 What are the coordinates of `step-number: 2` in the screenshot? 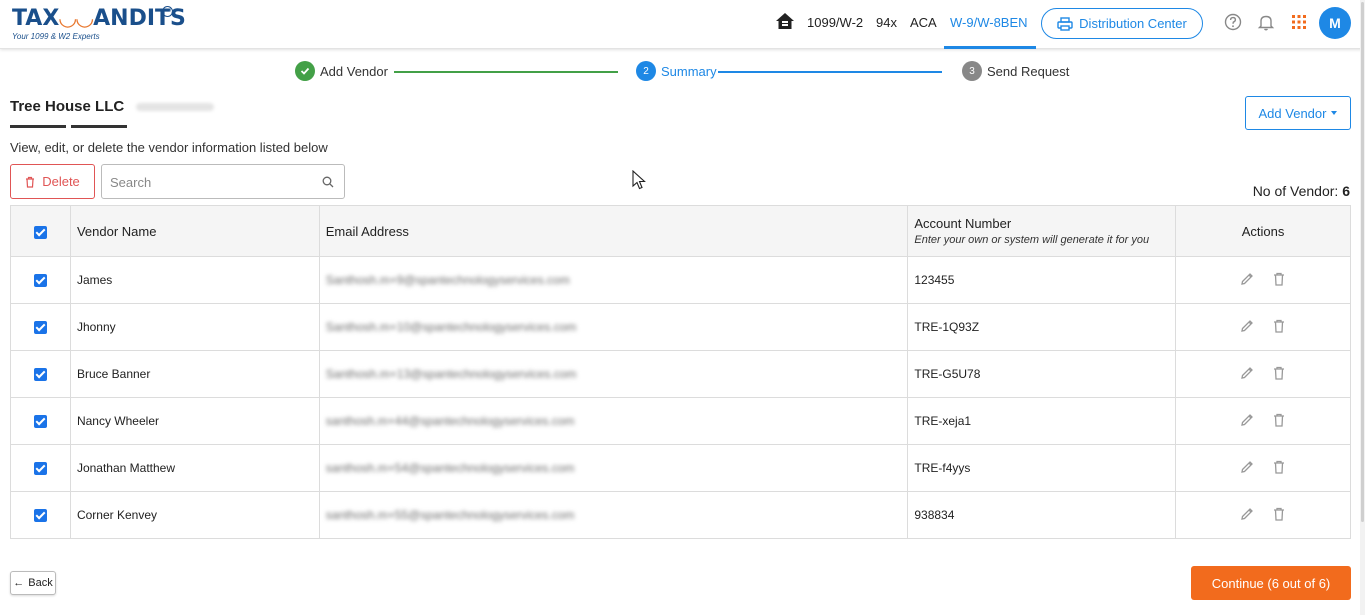 It's located at (646, 71).